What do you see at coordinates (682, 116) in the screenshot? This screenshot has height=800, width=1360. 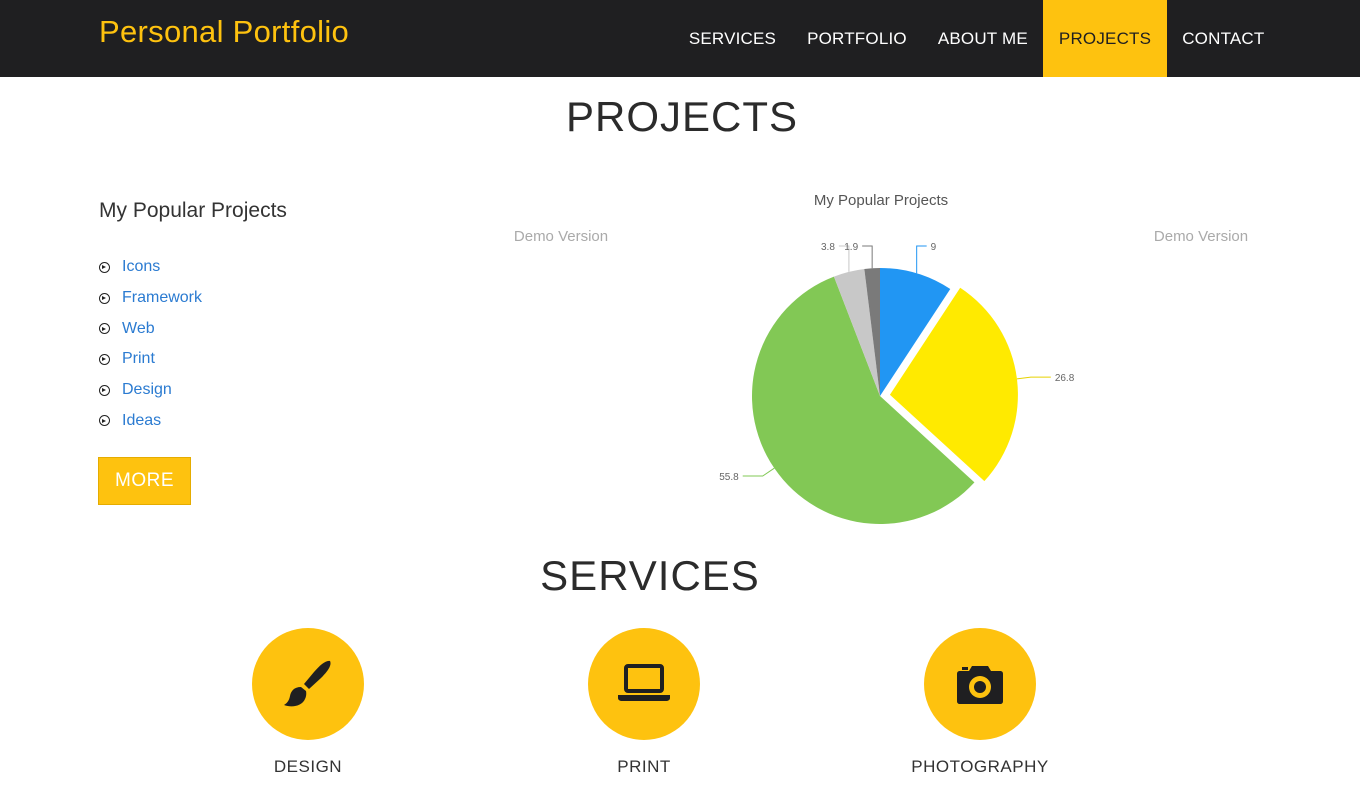 I see `projects-section-title: PROJECTS` at bounding box center [682, 116].